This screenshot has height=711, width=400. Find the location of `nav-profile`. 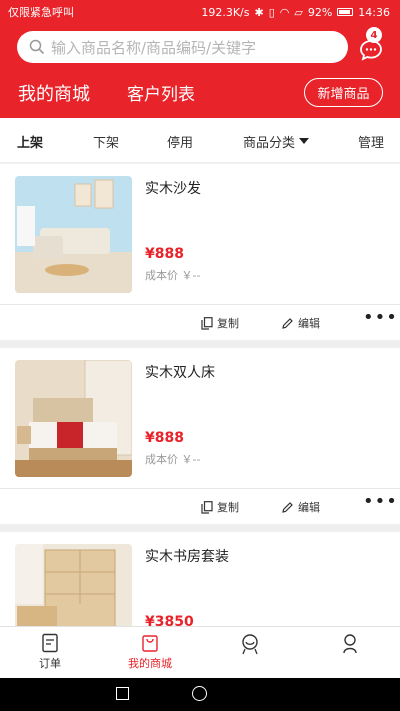

nav-profile is located at coordinates (350, 644).